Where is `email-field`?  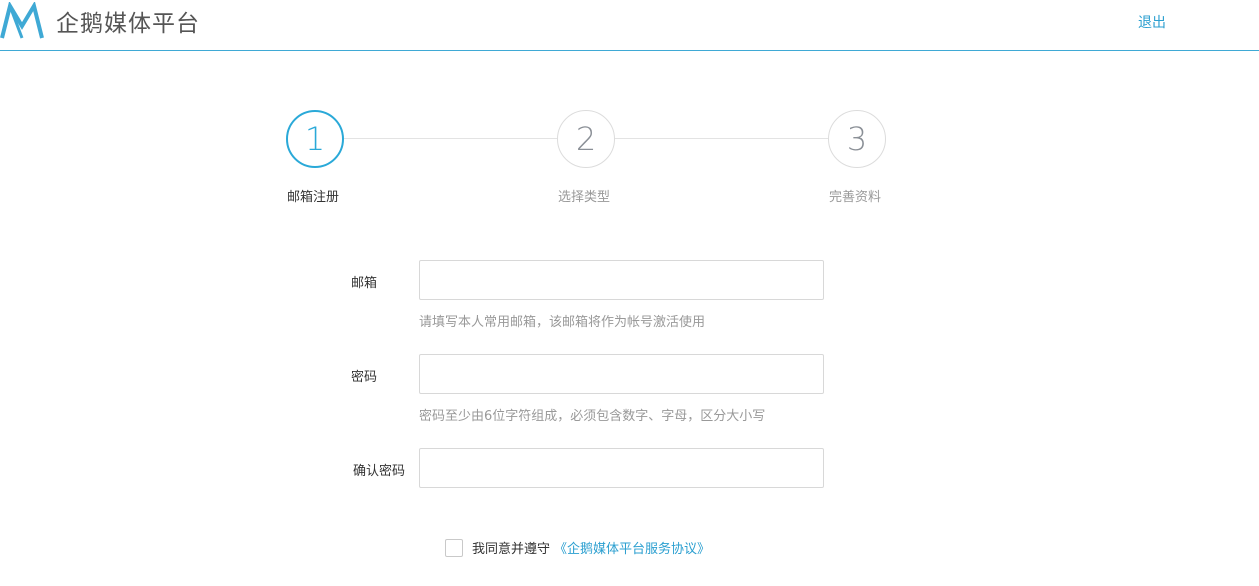
email-field is located at coordinates (621, 280).